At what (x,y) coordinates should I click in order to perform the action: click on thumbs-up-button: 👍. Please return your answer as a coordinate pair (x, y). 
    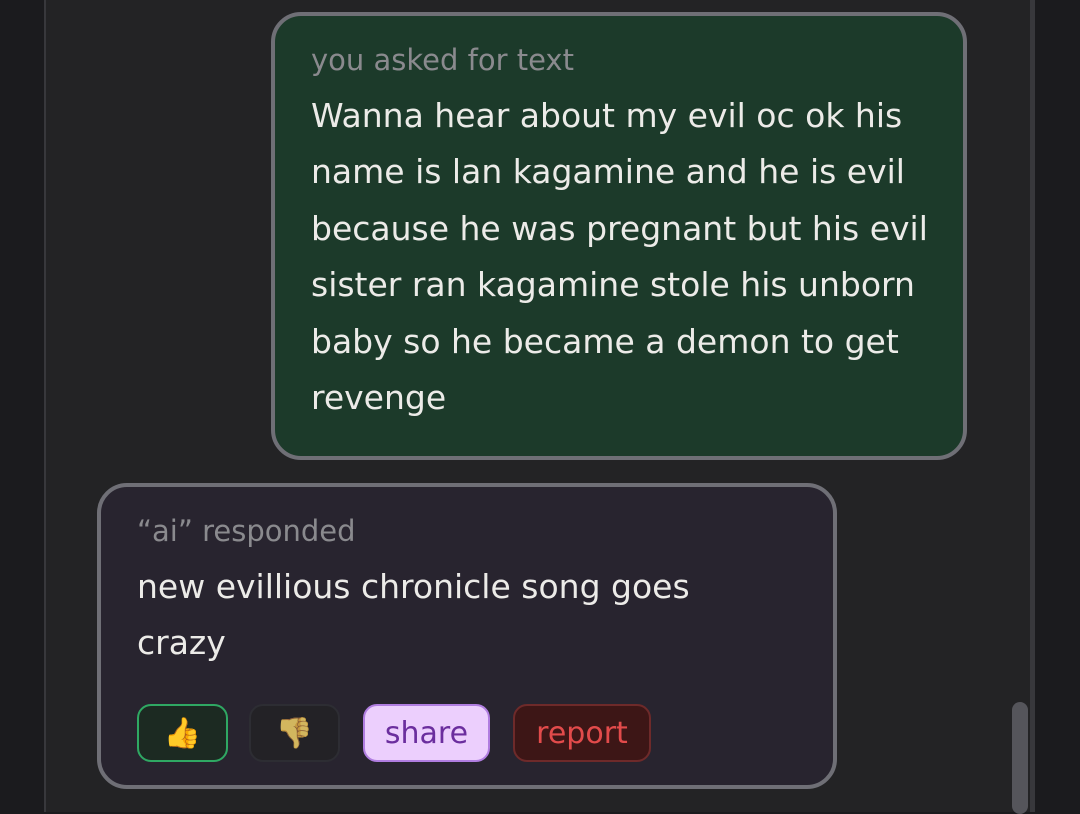
    Looking at the image, I should click on (182, 733).